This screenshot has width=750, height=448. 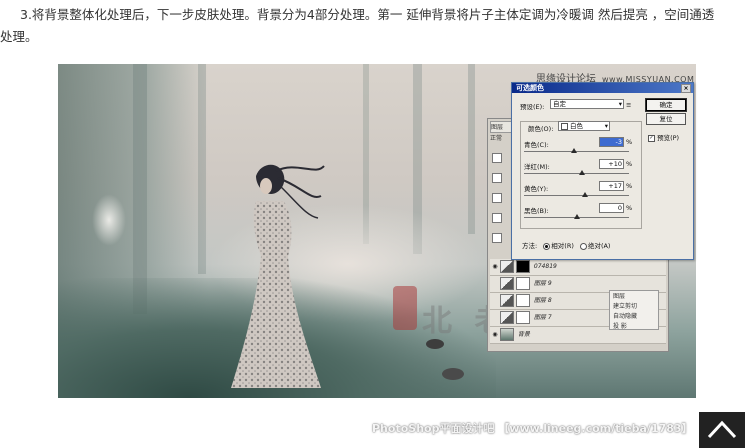 I want to click on blend-mode-select: 正常, so click(x=496, y=137).